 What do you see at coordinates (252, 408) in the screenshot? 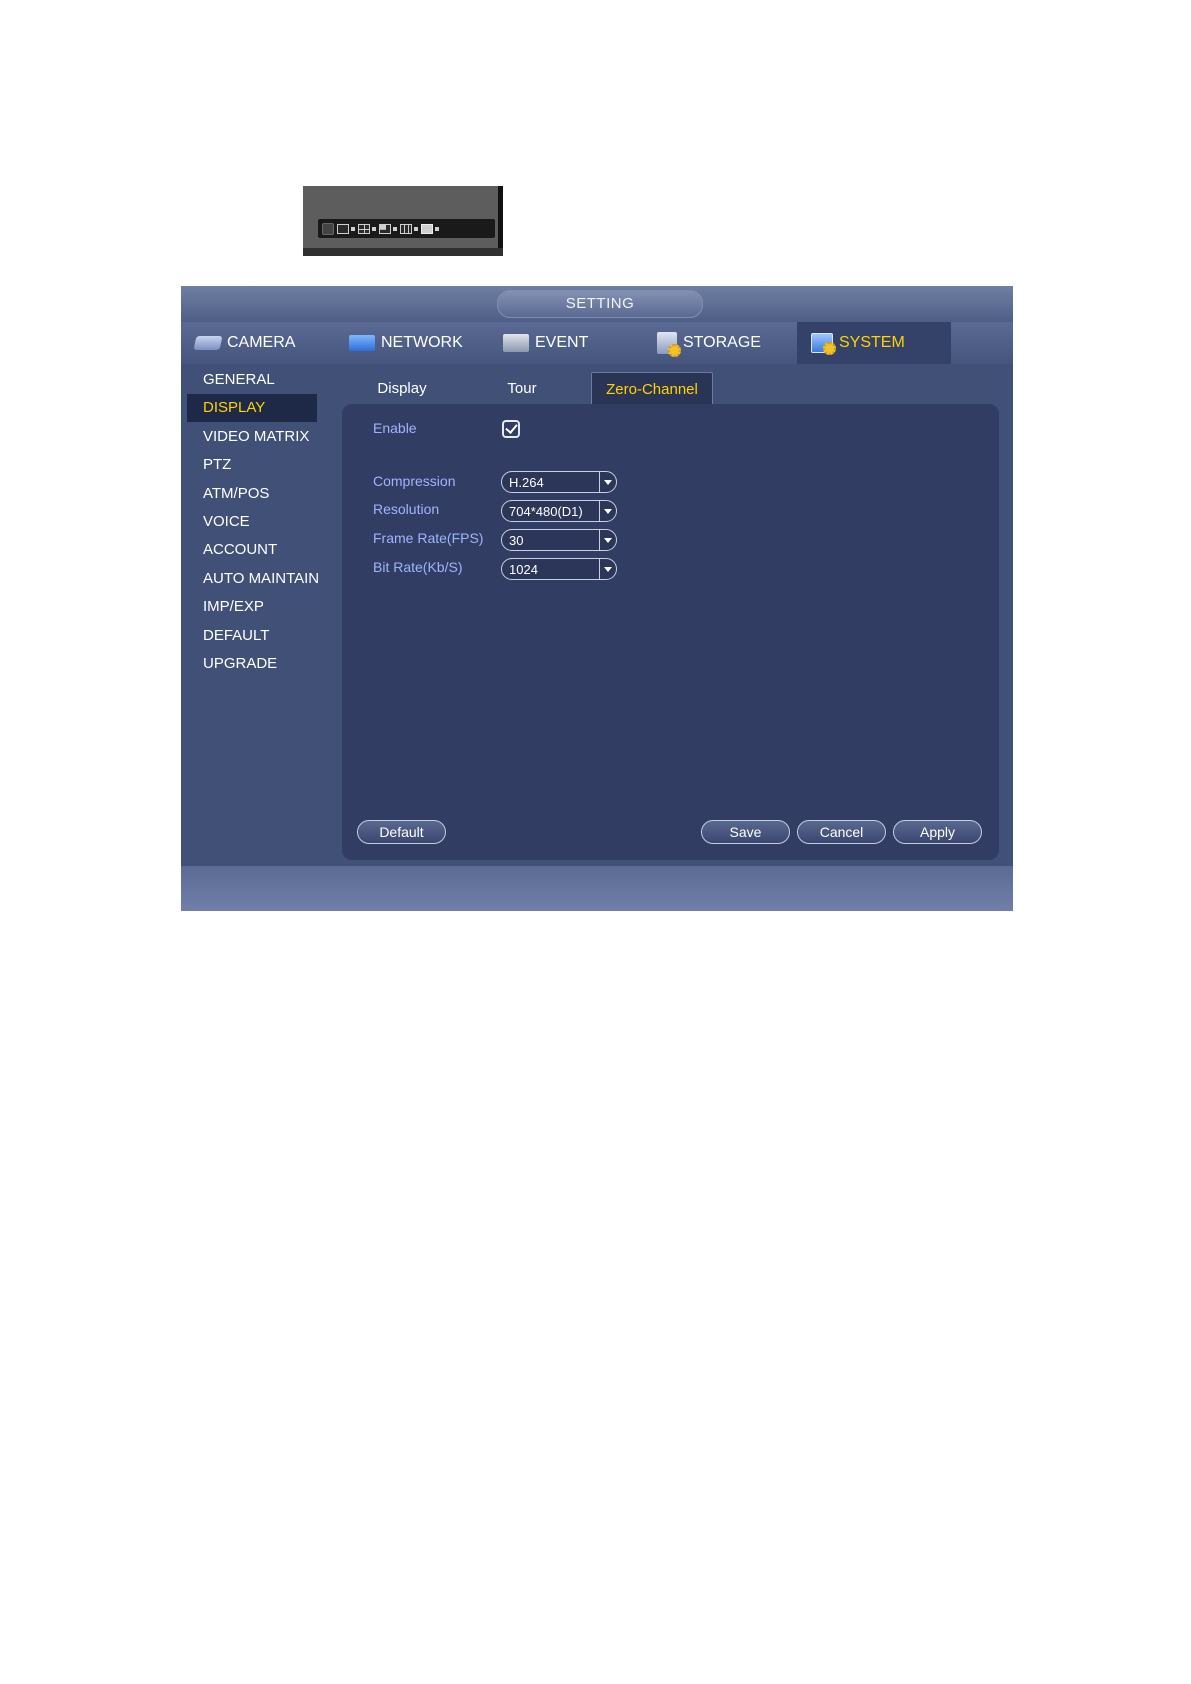
I see `sidebar-item-display: DISPLAY` at bounding box center [252, 408].